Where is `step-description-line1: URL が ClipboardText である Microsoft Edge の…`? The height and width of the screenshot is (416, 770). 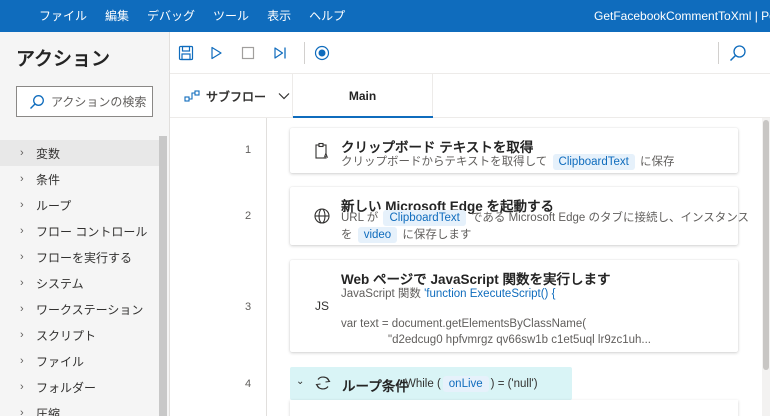
step-description-line1: URL が ClipboardText である Microsoft Edge の… is located at coordinates (545, 218).